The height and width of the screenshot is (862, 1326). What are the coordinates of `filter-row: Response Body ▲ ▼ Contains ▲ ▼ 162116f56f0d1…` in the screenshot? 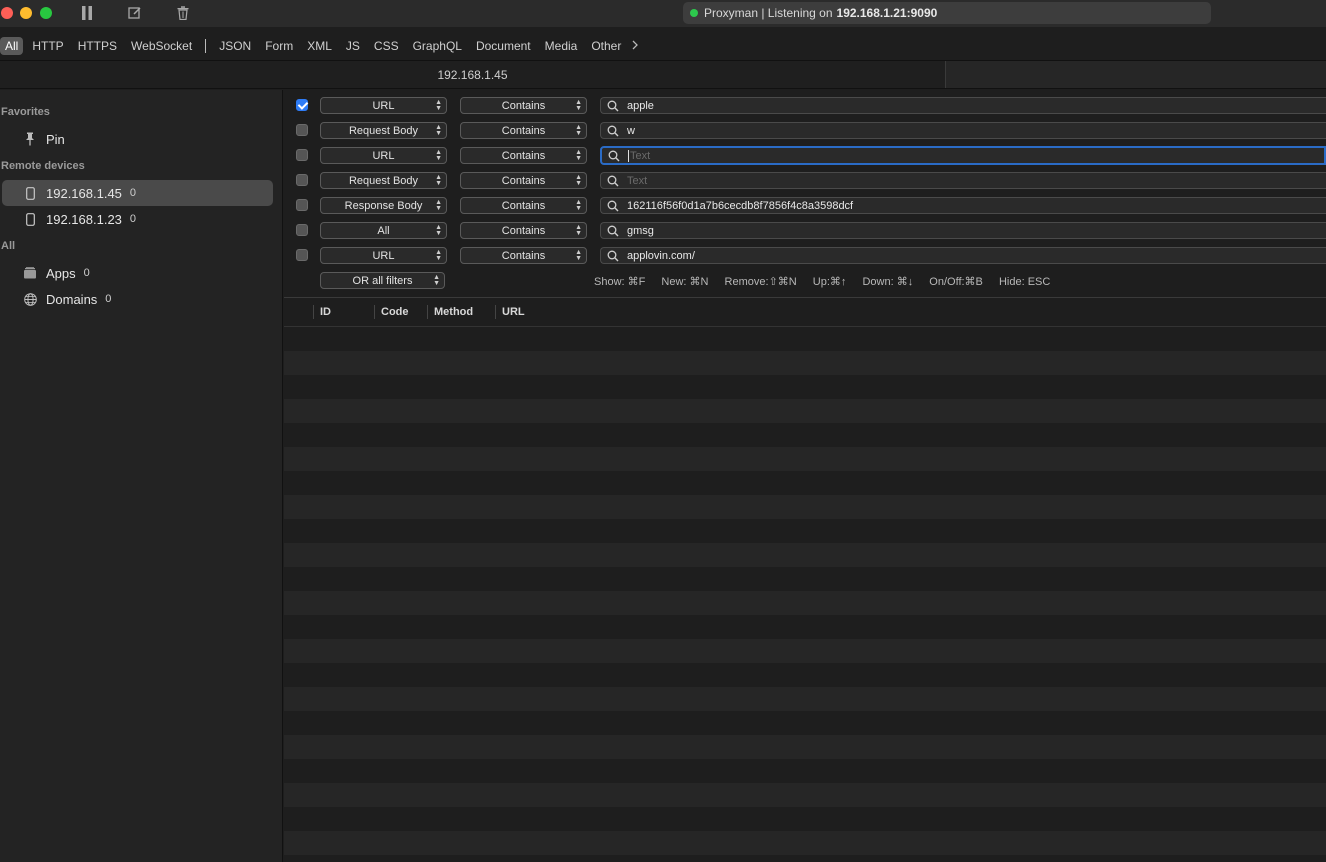 It's located at (805, 205).